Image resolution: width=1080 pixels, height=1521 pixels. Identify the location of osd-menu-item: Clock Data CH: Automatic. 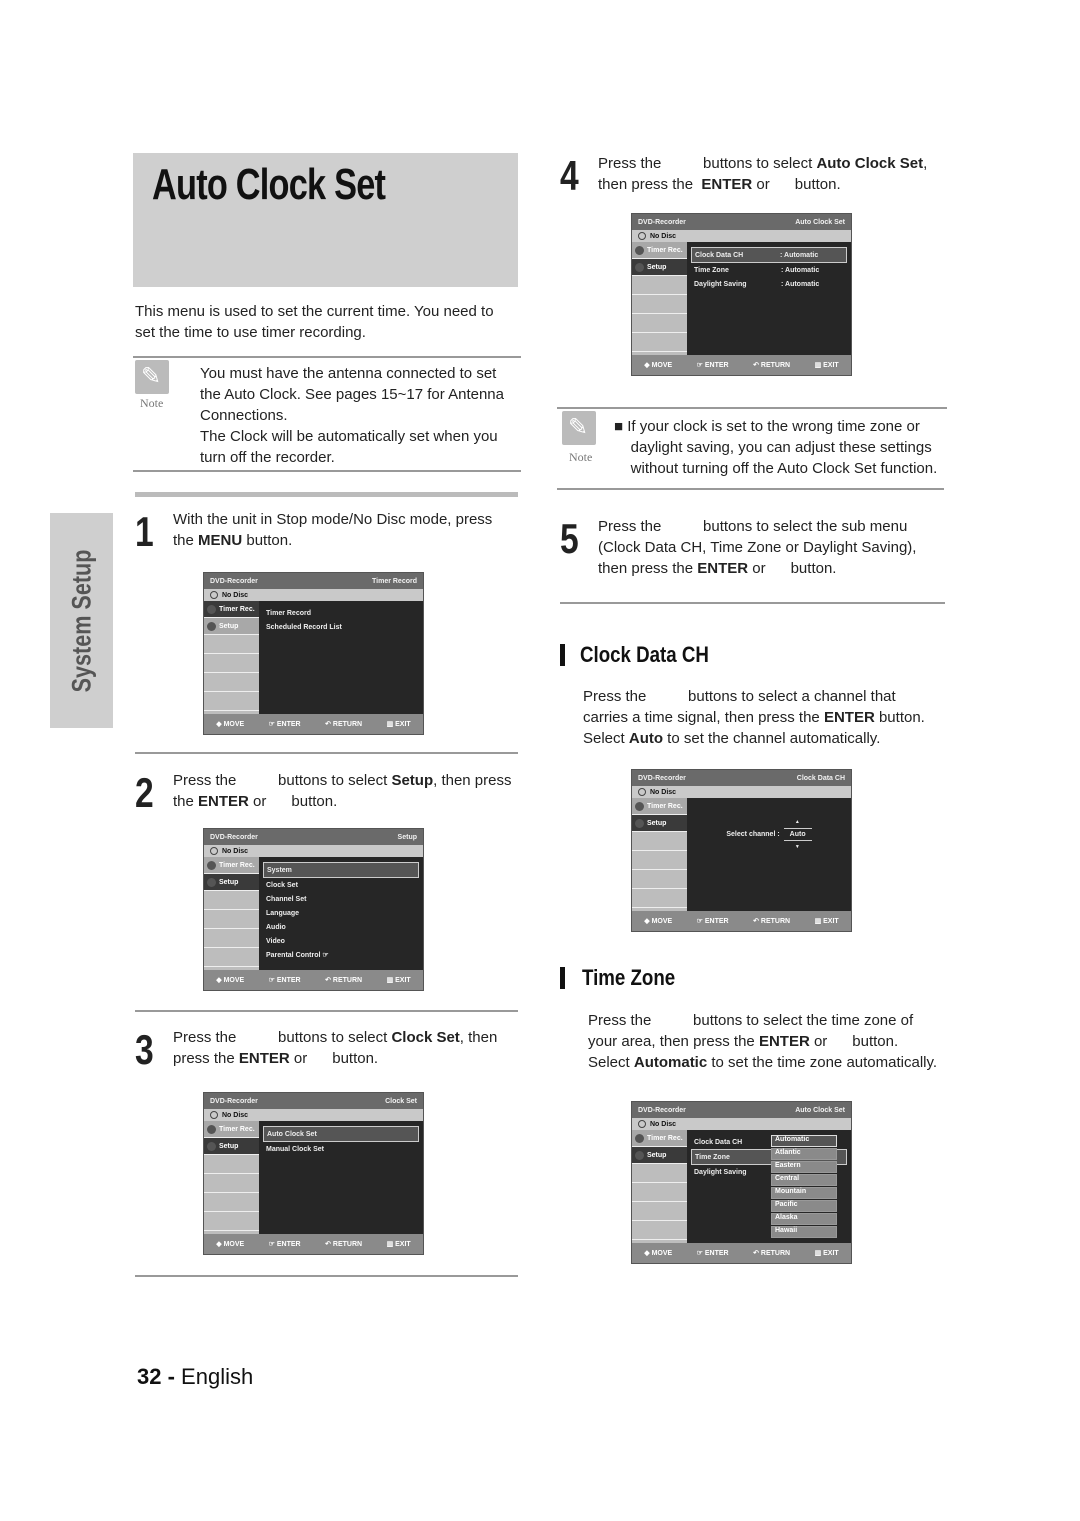
(769, 255).